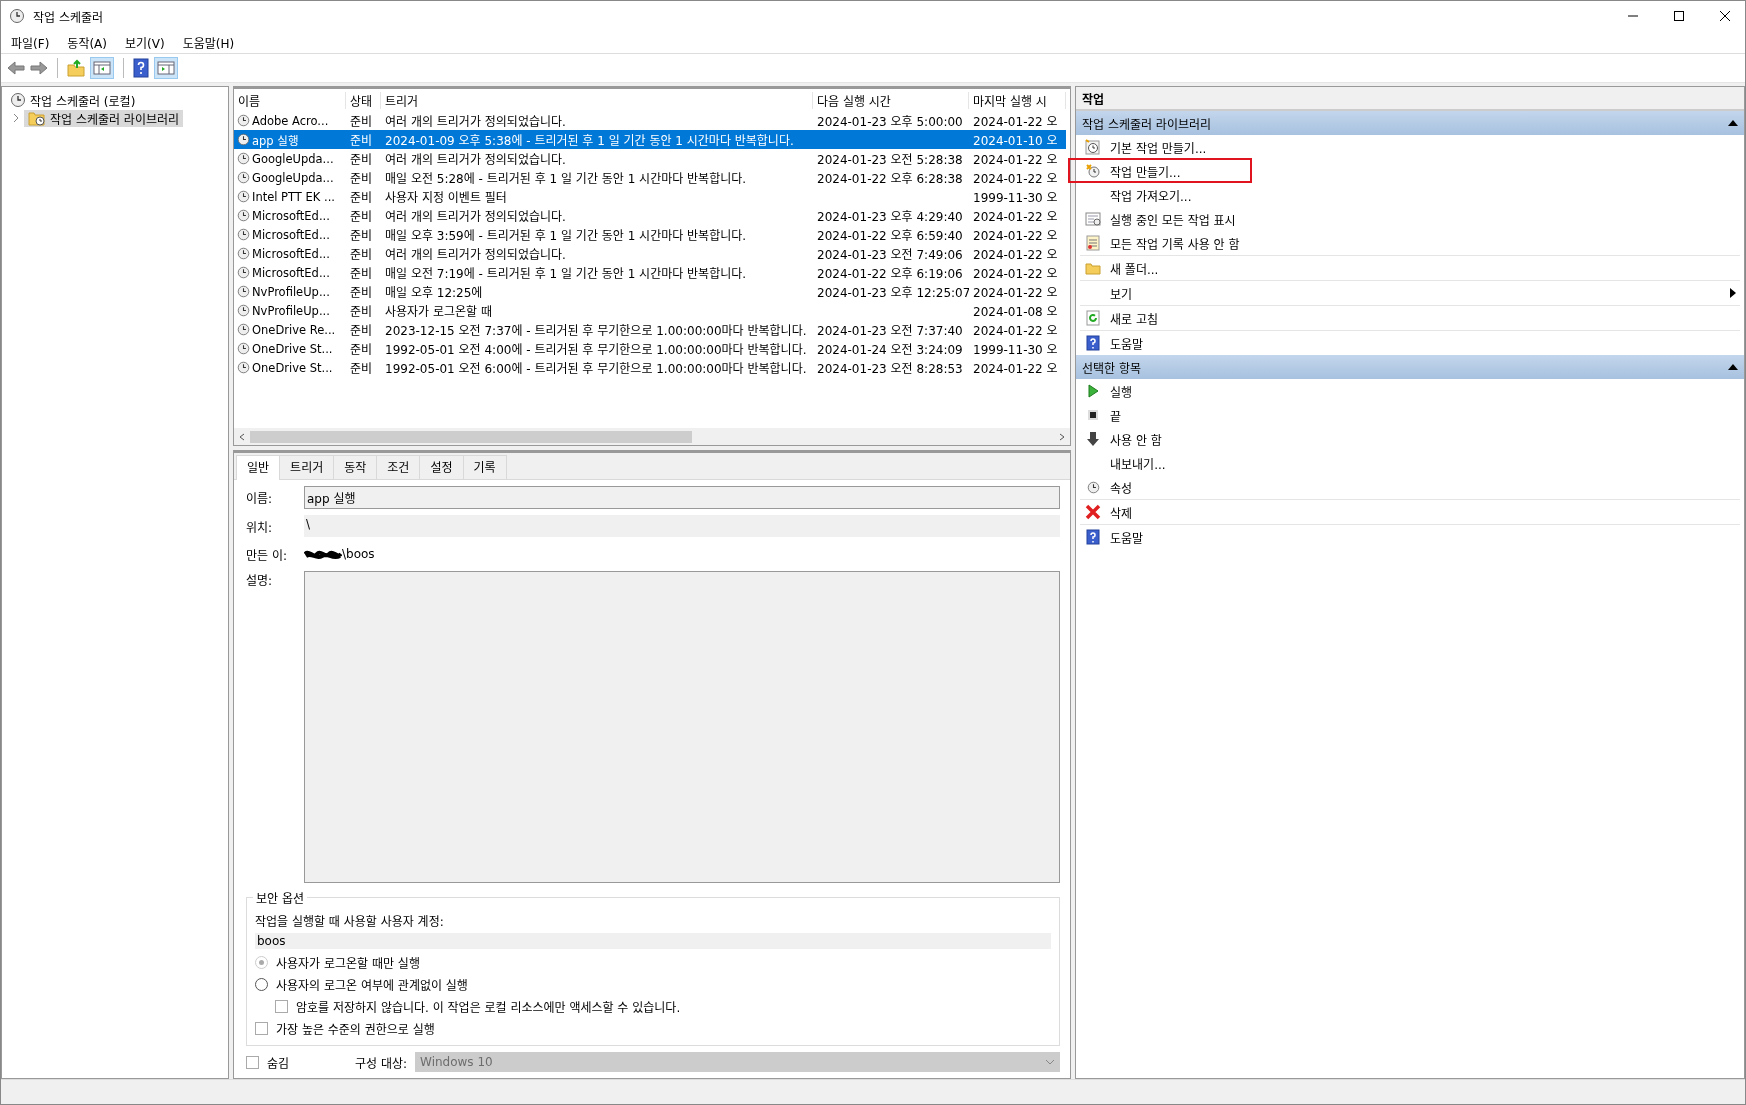 This screenshot has width=1746, height=1105. Describe the element at coordinates (361, 101) in the screenshot. I see `column-header: 상태` at that location.